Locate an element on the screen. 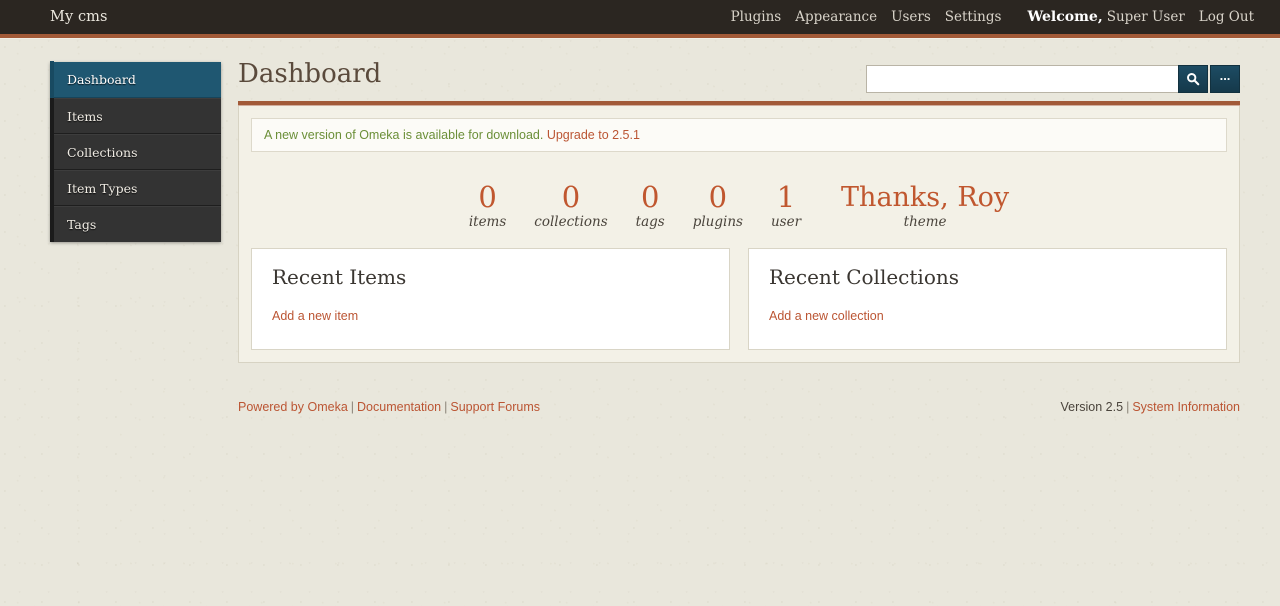 The width and height of the screenshot is (1280, 606). recent-collections-heading: Recent Collections is located at coordinates (864, 277).